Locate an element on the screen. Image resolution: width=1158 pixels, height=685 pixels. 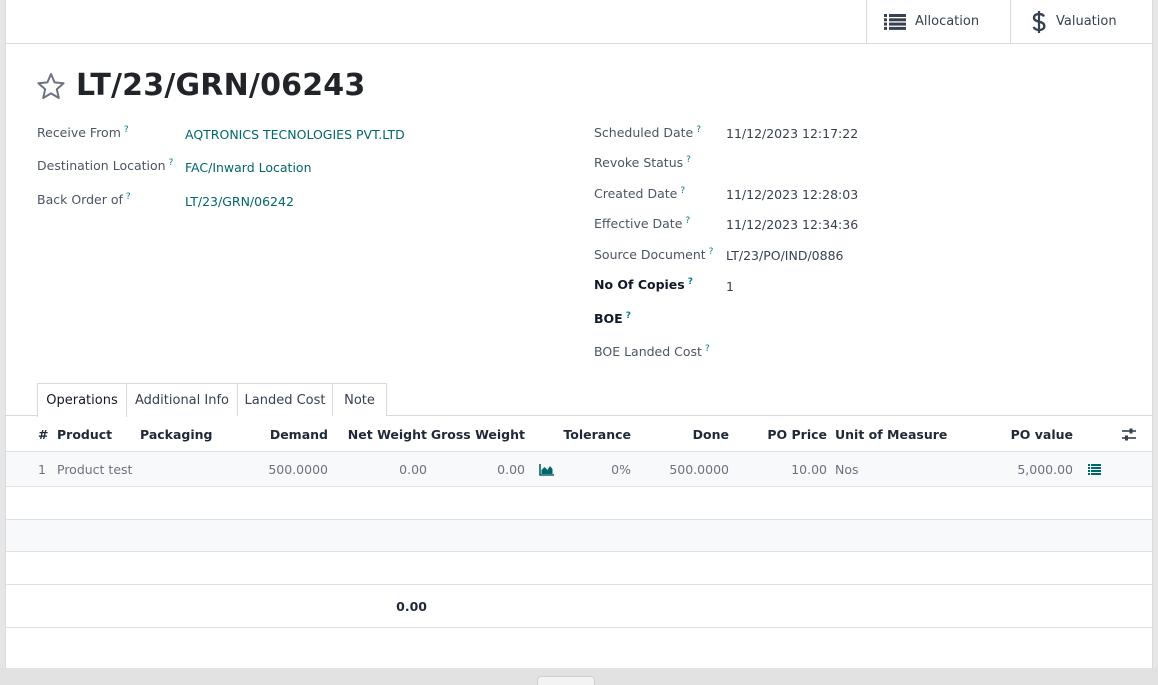
page-title: LT/23/GRN/06243 is located at coordinates (221, 85).